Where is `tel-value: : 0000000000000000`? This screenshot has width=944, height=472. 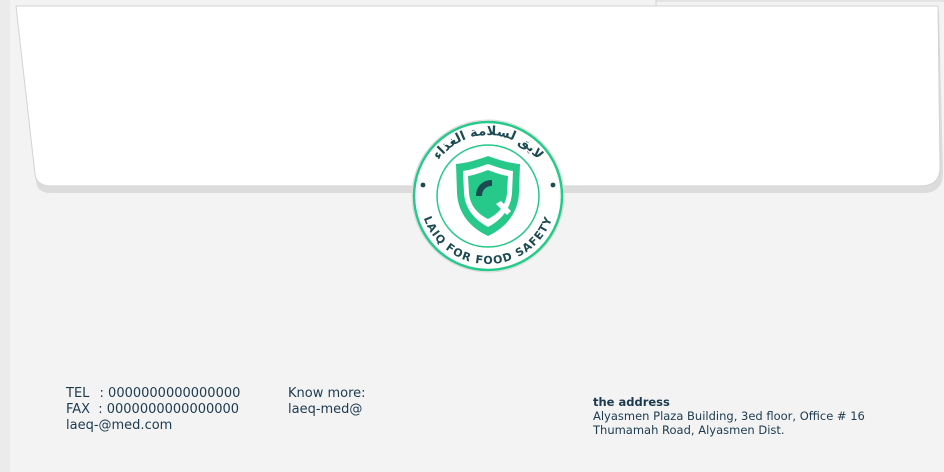 tel-value: : 0000000000000000 is located at coordinates (170, 393).